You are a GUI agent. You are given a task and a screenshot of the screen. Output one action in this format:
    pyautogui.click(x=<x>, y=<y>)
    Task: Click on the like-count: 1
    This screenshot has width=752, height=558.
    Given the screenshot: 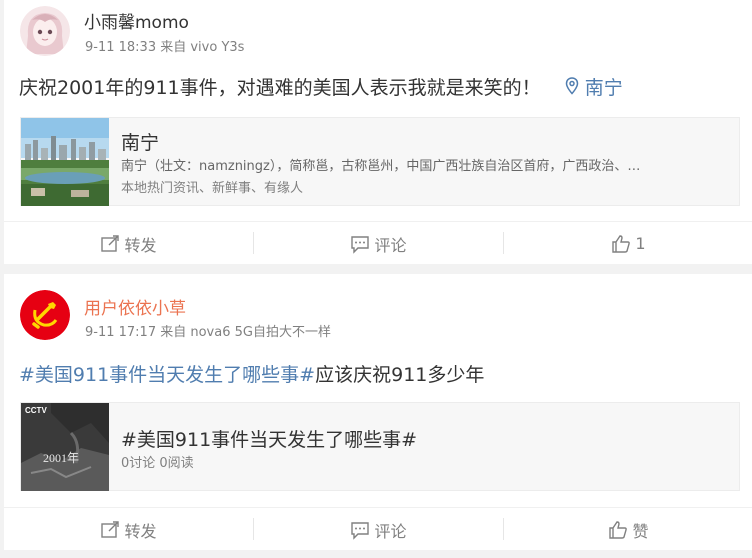 What is the action you would take?
    pyautogui.click(x=640, y=243)
    